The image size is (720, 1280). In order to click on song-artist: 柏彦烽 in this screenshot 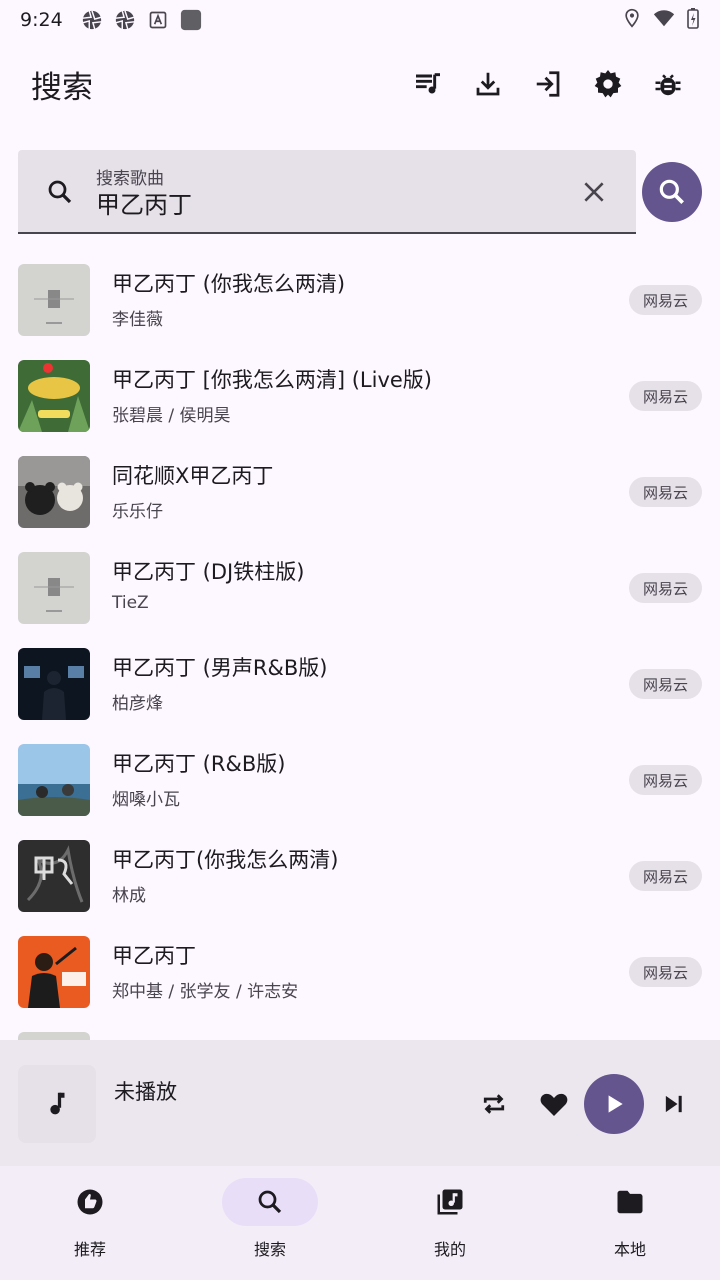, I will do `click(137, 704)`.